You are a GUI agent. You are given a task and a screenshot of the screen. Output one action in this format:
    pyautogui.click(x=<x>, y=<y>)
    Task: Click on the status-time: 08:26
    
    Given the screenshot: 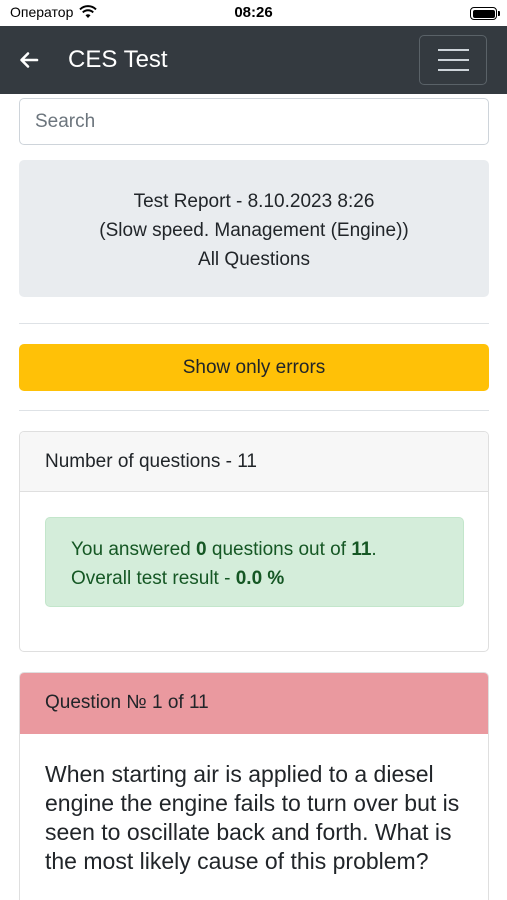 What is the action you would take?
    pyautogui.click(x=253, y=12)
    